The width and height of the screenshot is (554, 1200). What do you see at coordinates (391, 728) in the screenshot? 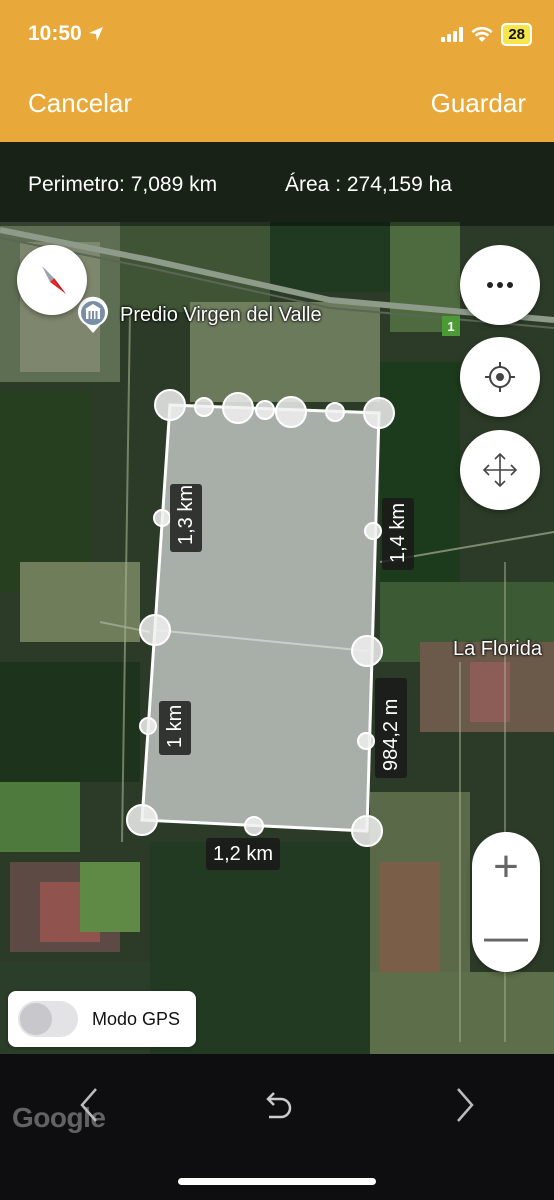
I see `segment-label-right-bottom: 984,2 m` at bounding box center [391, 728].